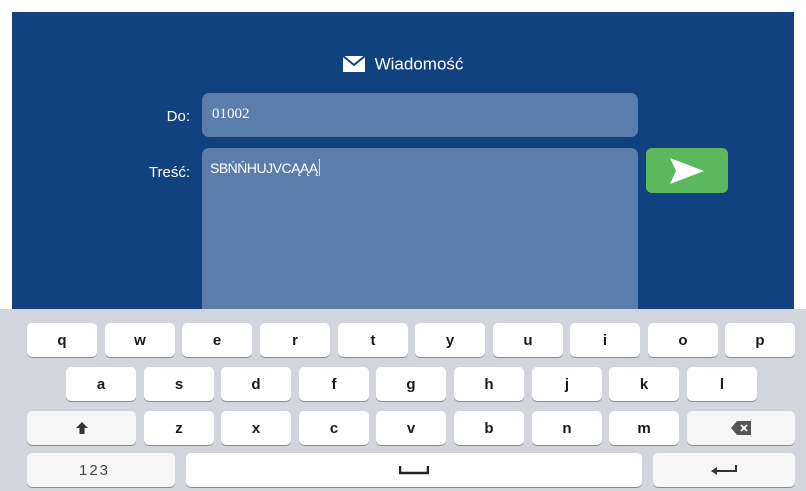 The height and width of the screenshot is (491, 806). I want to click on key-e: e, so click(217, 340).